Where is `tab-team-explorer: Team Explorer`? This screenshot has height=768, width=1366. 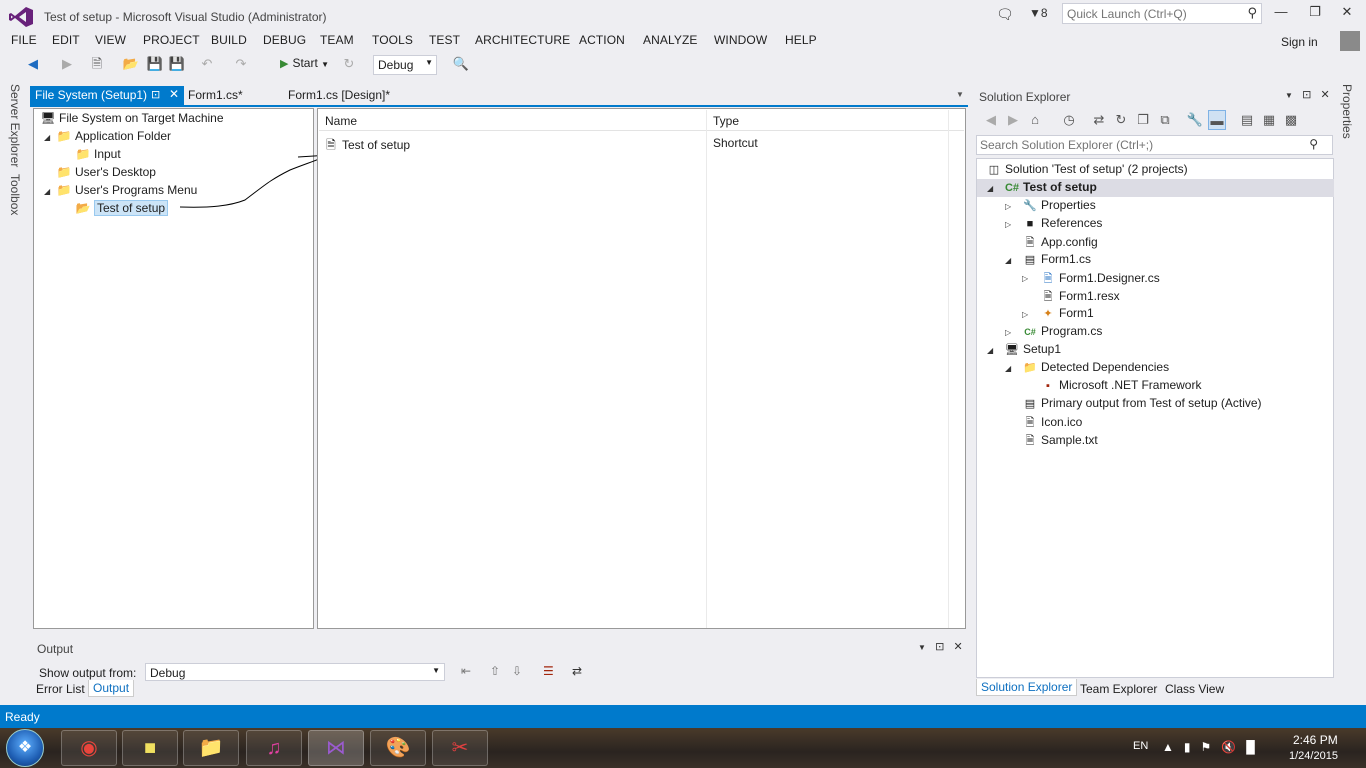
tab-team-explorer: Team Explorer is located at coordinates (1118, 689).